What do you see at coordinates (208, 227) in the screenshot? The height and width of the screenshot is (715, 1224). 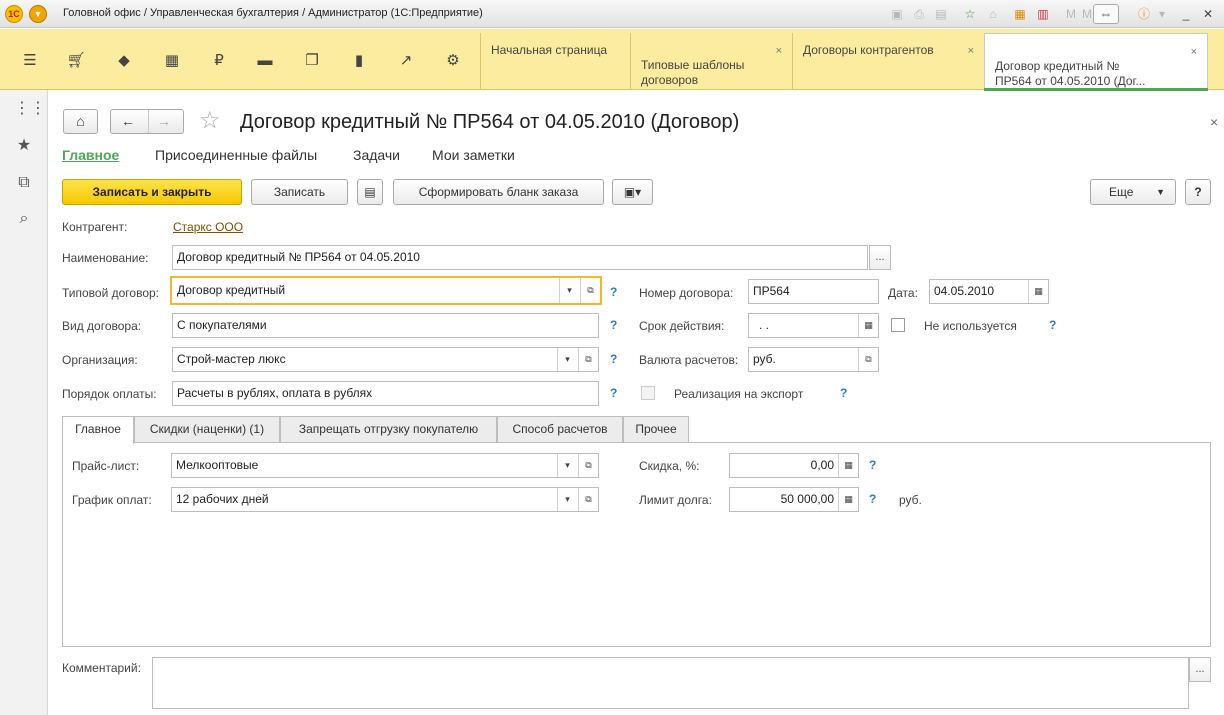 I see `counterparty-link: Старкс ООО` at bounding box center [208, 227].